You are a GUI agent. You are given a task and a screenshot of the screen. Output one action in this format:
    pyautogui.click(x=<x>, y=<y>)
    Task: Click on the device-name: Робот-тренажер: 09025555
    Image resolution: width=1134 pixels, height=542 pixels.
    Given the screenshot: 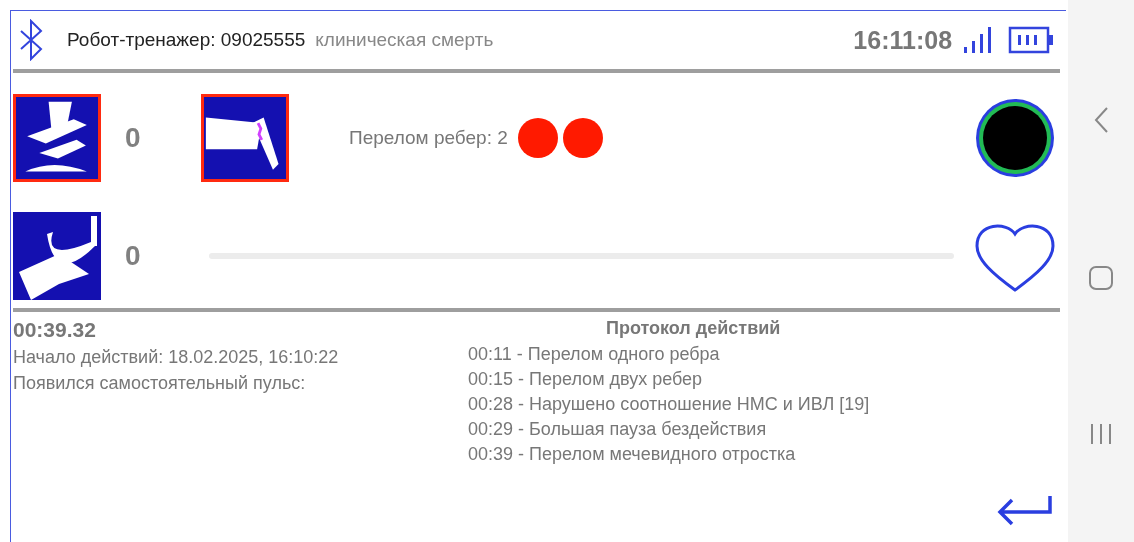 What is the action you would take?
    pyautogui.click(x=186, y=40)
    